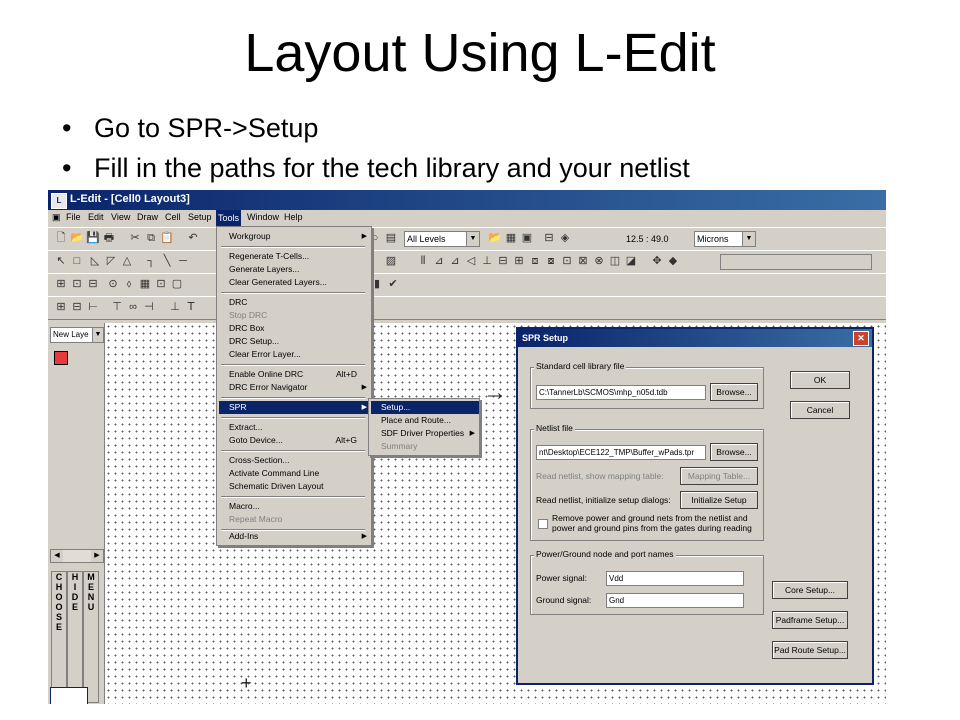 Image resolution: width=960 pixels, height=720 pixels. Describe the element at coordinates (615, 261) in the screenshot. I see `grow-icon: ◫` at that location.